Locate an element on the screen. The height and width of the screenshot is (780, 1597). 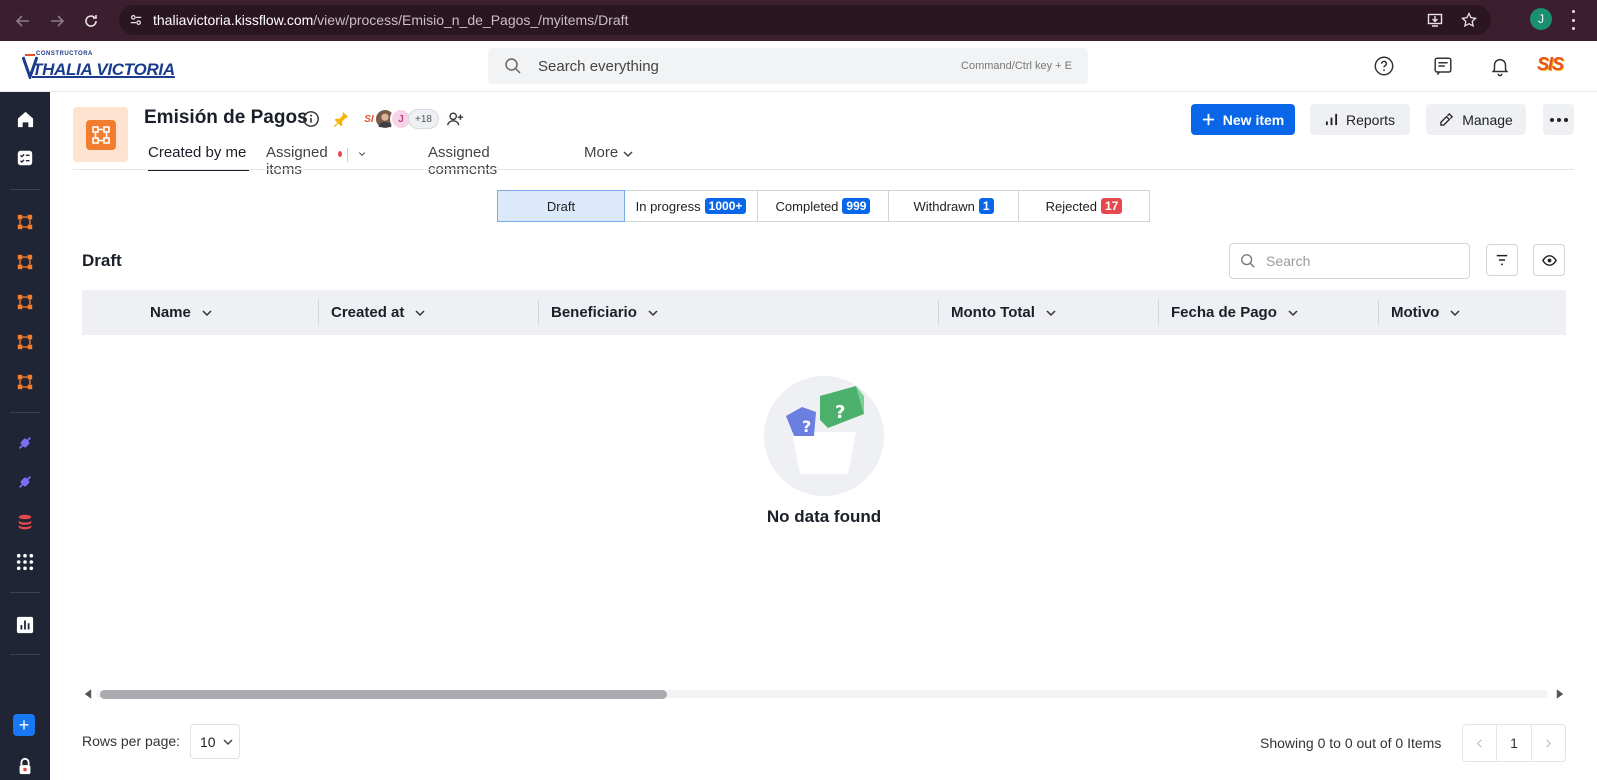
site-settings-icon is located at coordinates (136, 20).